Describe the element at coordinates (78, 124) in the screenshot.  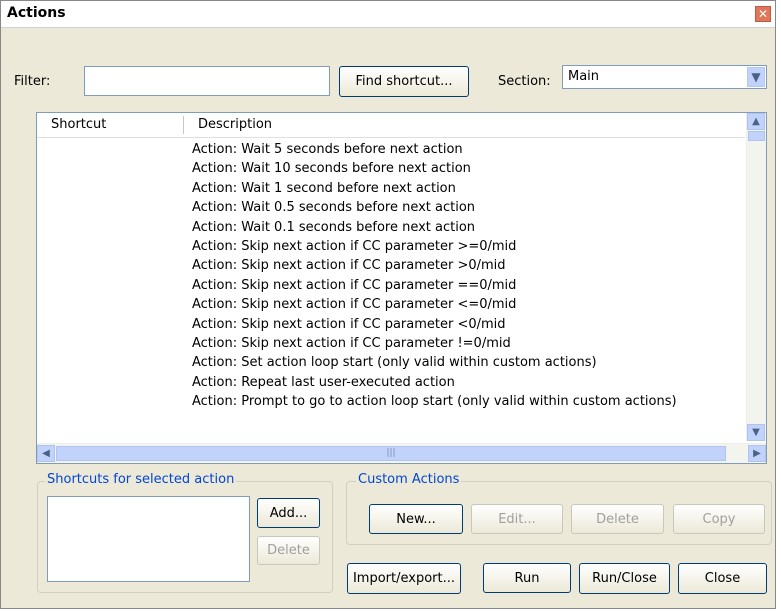
I see `column-header-shortcut: Shortcut` at that location.